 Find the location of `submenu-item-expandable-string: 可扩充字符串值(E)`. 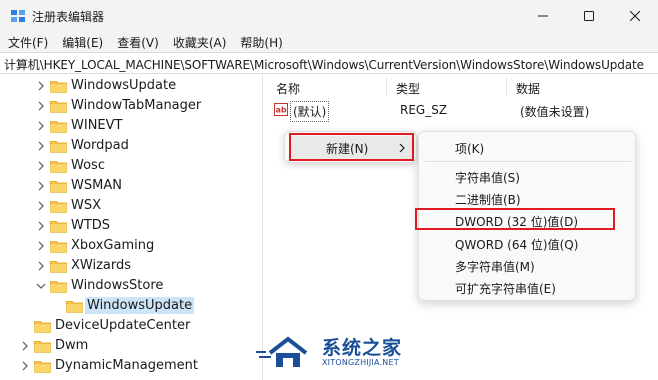

submenu-item-expandable-string: 可扩充字符串值(E) is located at coordinates (505, 288).